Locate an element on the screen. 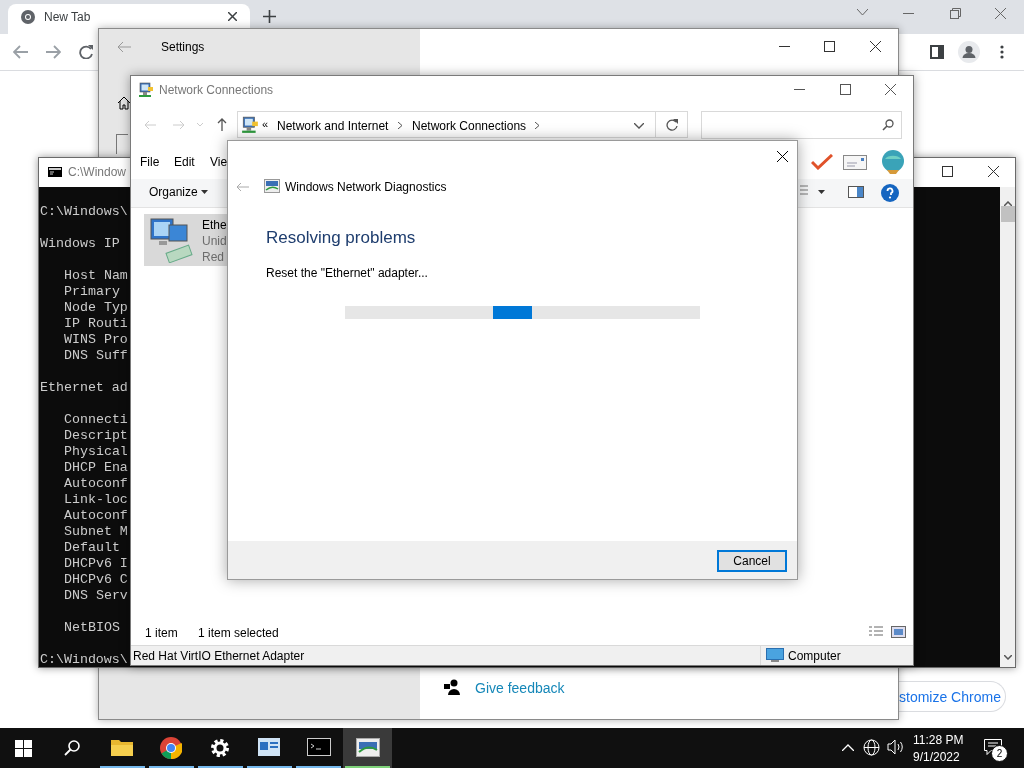 The image size is (1024, 768). refresh-button is located at coordinates (671, 124).